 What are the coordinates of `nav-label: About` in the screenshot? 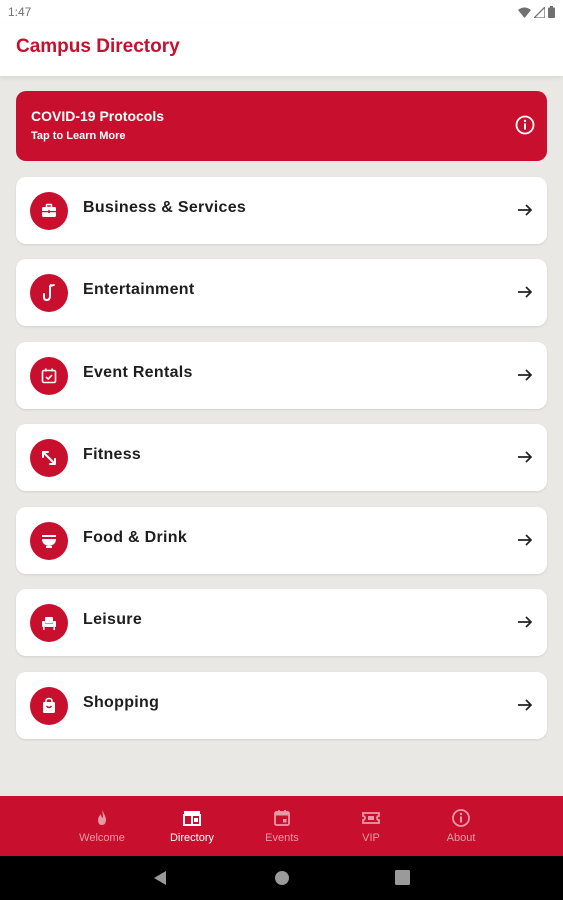 It's located at (461, 838).